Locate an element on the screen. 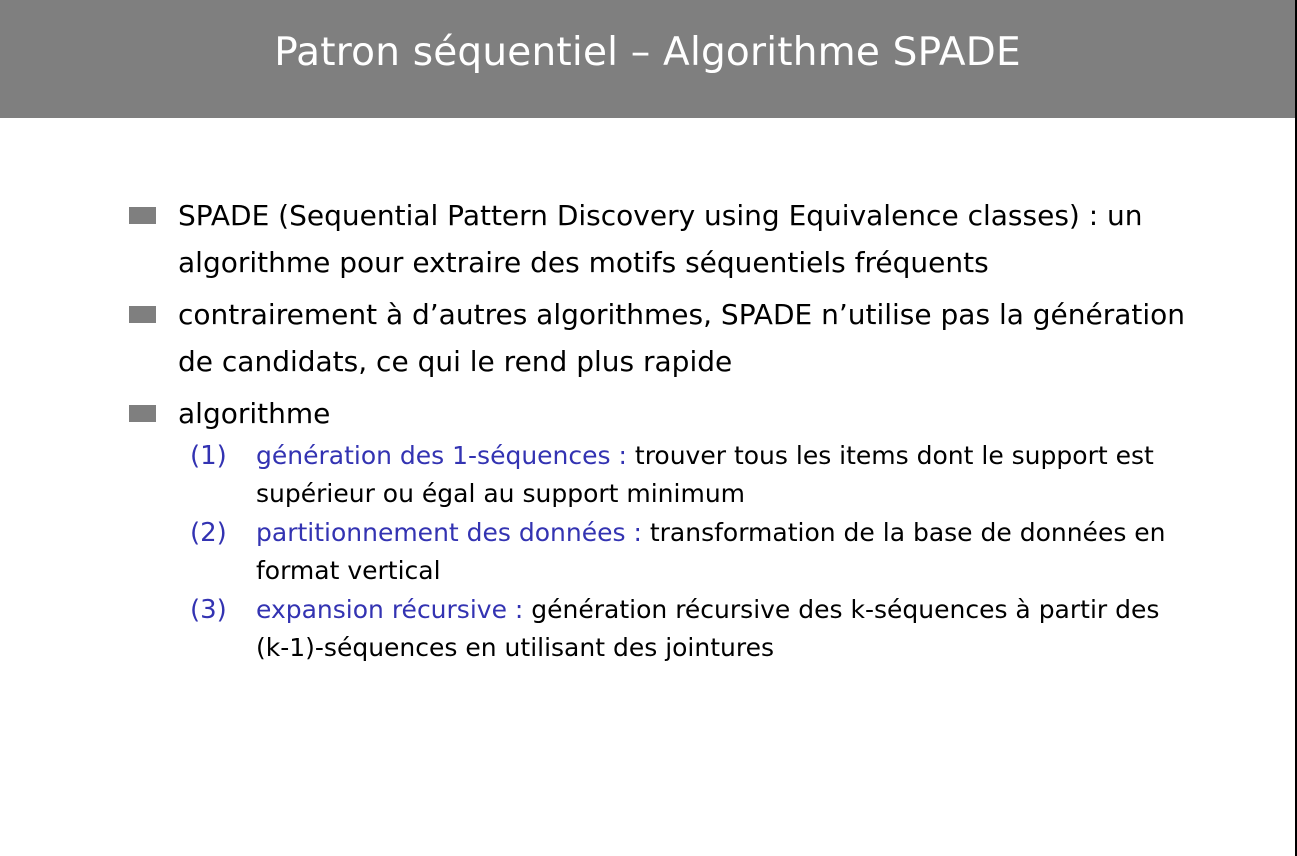 Image resolution: width=1297 pixels, height=856 pixels. step-term: partitionnement des données : is located at coordinates (449, 532).